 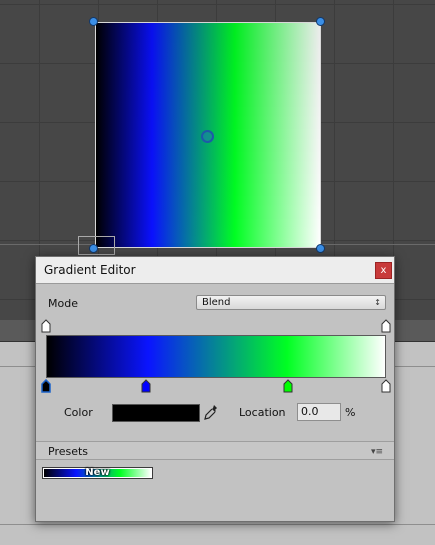 I want to click on divider, so click(x=217, y=524).